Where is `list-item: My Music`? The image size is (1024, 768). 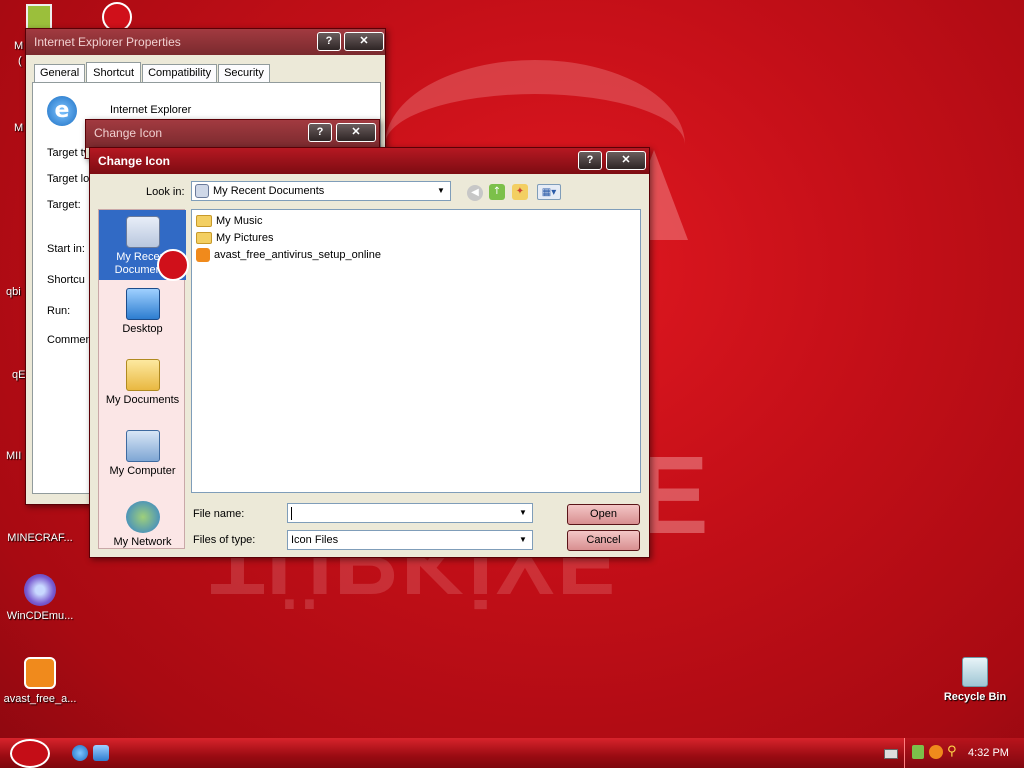
list-item: My Music is located at coordinates (229, 221).